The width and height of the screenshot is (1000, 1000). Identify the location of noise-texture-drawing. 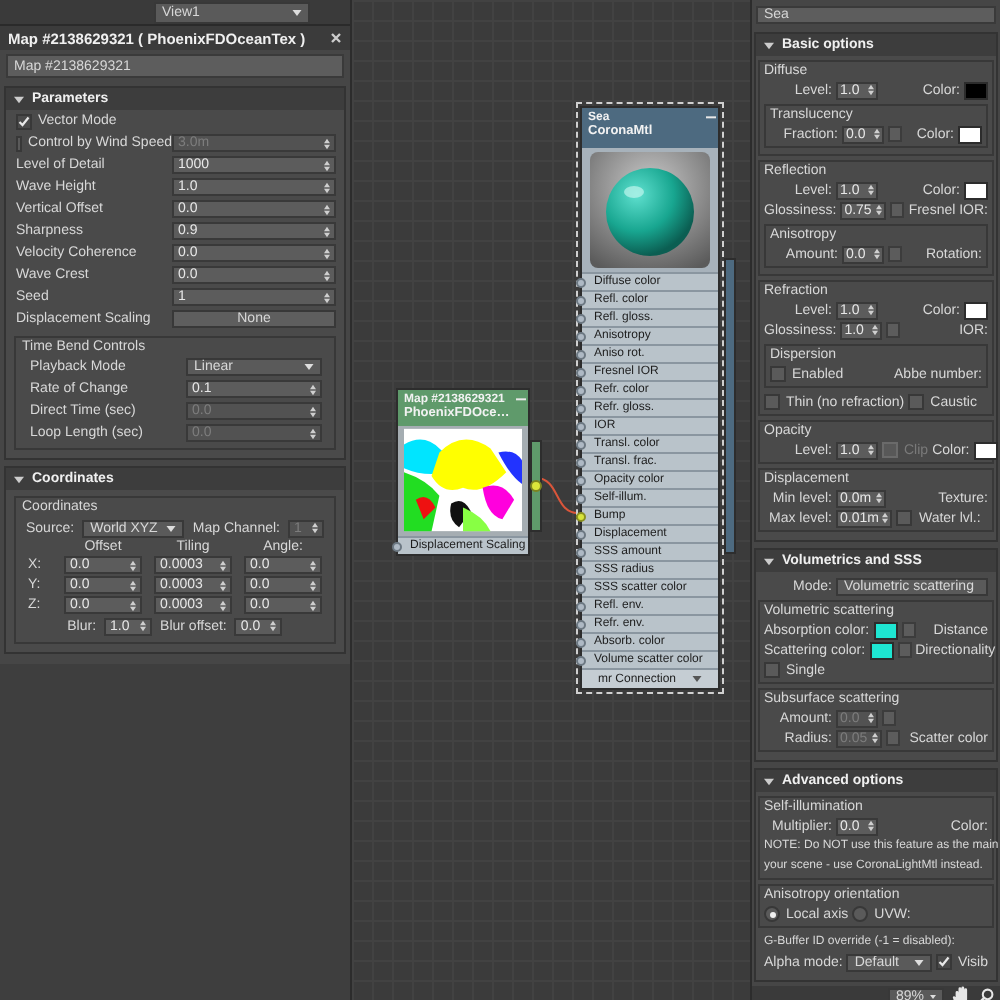
(463, 480).